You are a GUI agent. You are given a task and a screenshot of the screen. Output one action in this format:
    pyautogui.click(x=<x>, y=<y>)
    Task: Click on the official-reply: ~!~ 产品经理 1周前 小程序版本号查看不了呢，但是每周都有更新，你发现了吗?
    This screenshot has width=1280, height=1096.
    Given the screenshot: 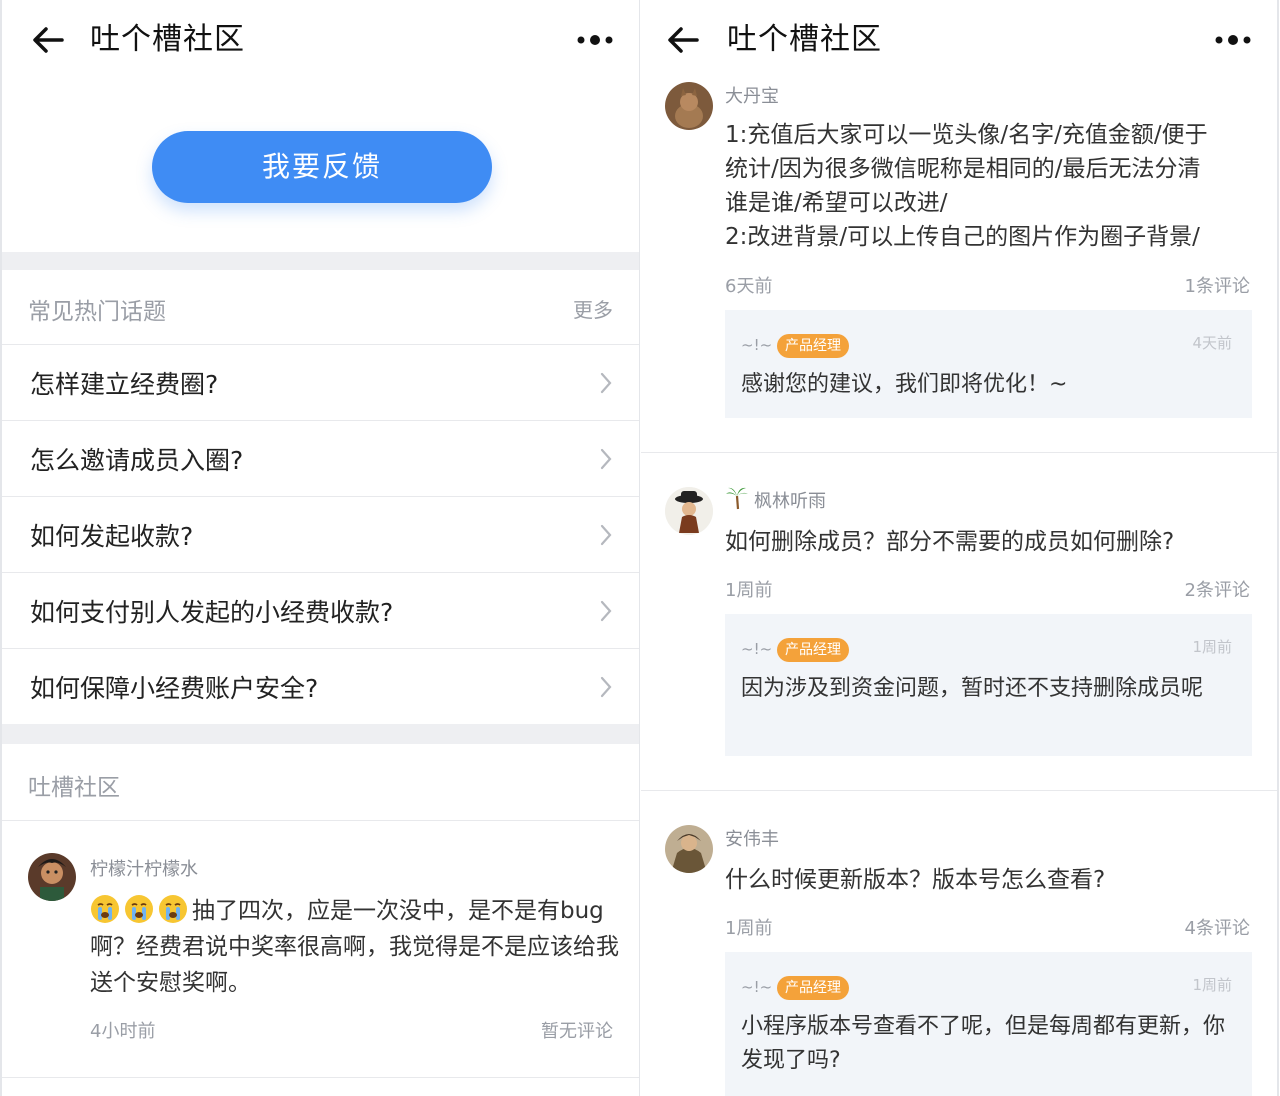 What is the action you would take?
    pyautogui.click(x=988, y=1024)
    